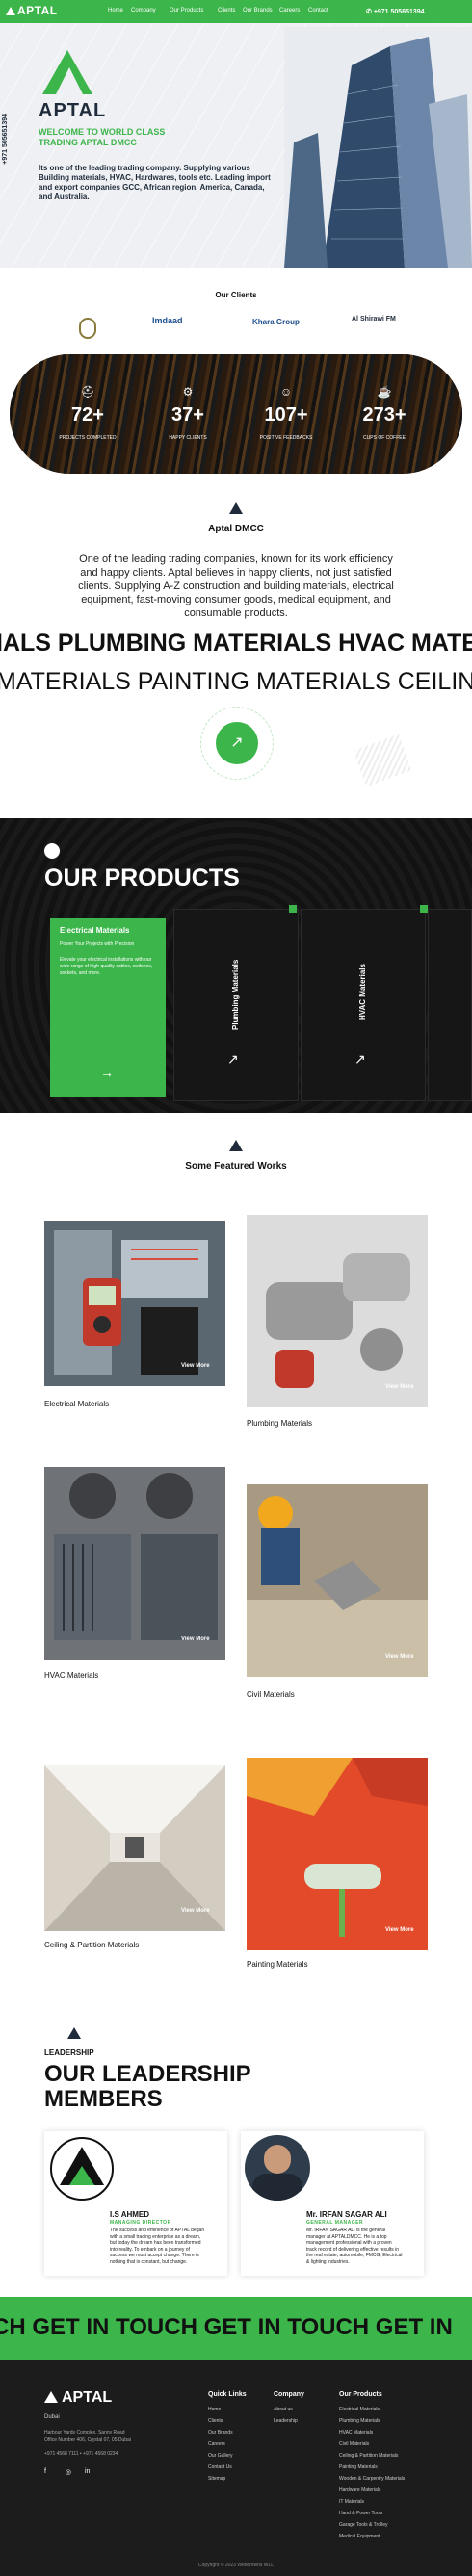  Describe the element at coordinates (356, 2432) in the screenshot. I see `footer-product-link: HVAC Materials` at that location.